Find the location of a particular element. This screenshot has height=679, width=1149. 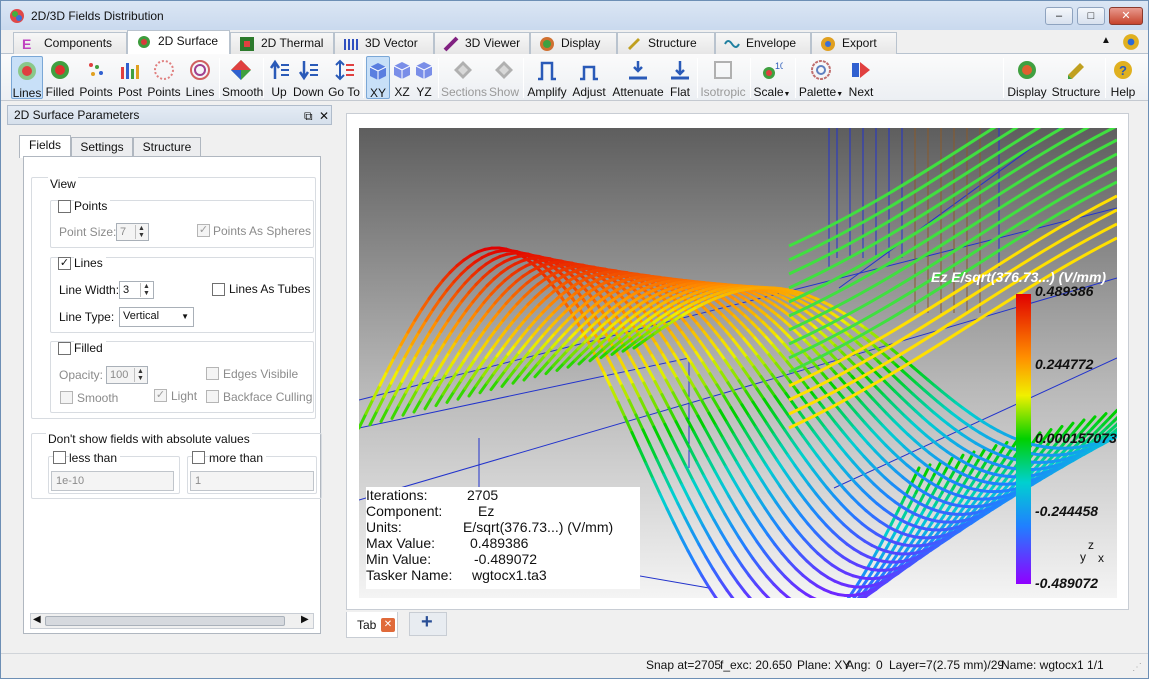

colorbar-mid-label: 0.000157073 is located at coordinates (1076, 438).